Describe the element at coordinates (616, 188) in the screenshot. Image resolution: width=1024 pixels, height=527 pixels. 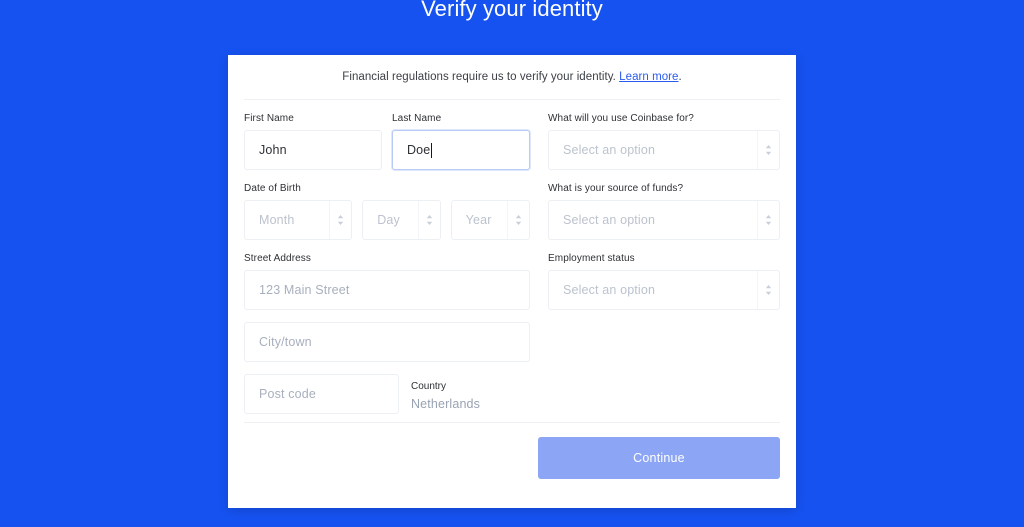
I see `source-of-funds-label: What is your source of funds?` at that location.